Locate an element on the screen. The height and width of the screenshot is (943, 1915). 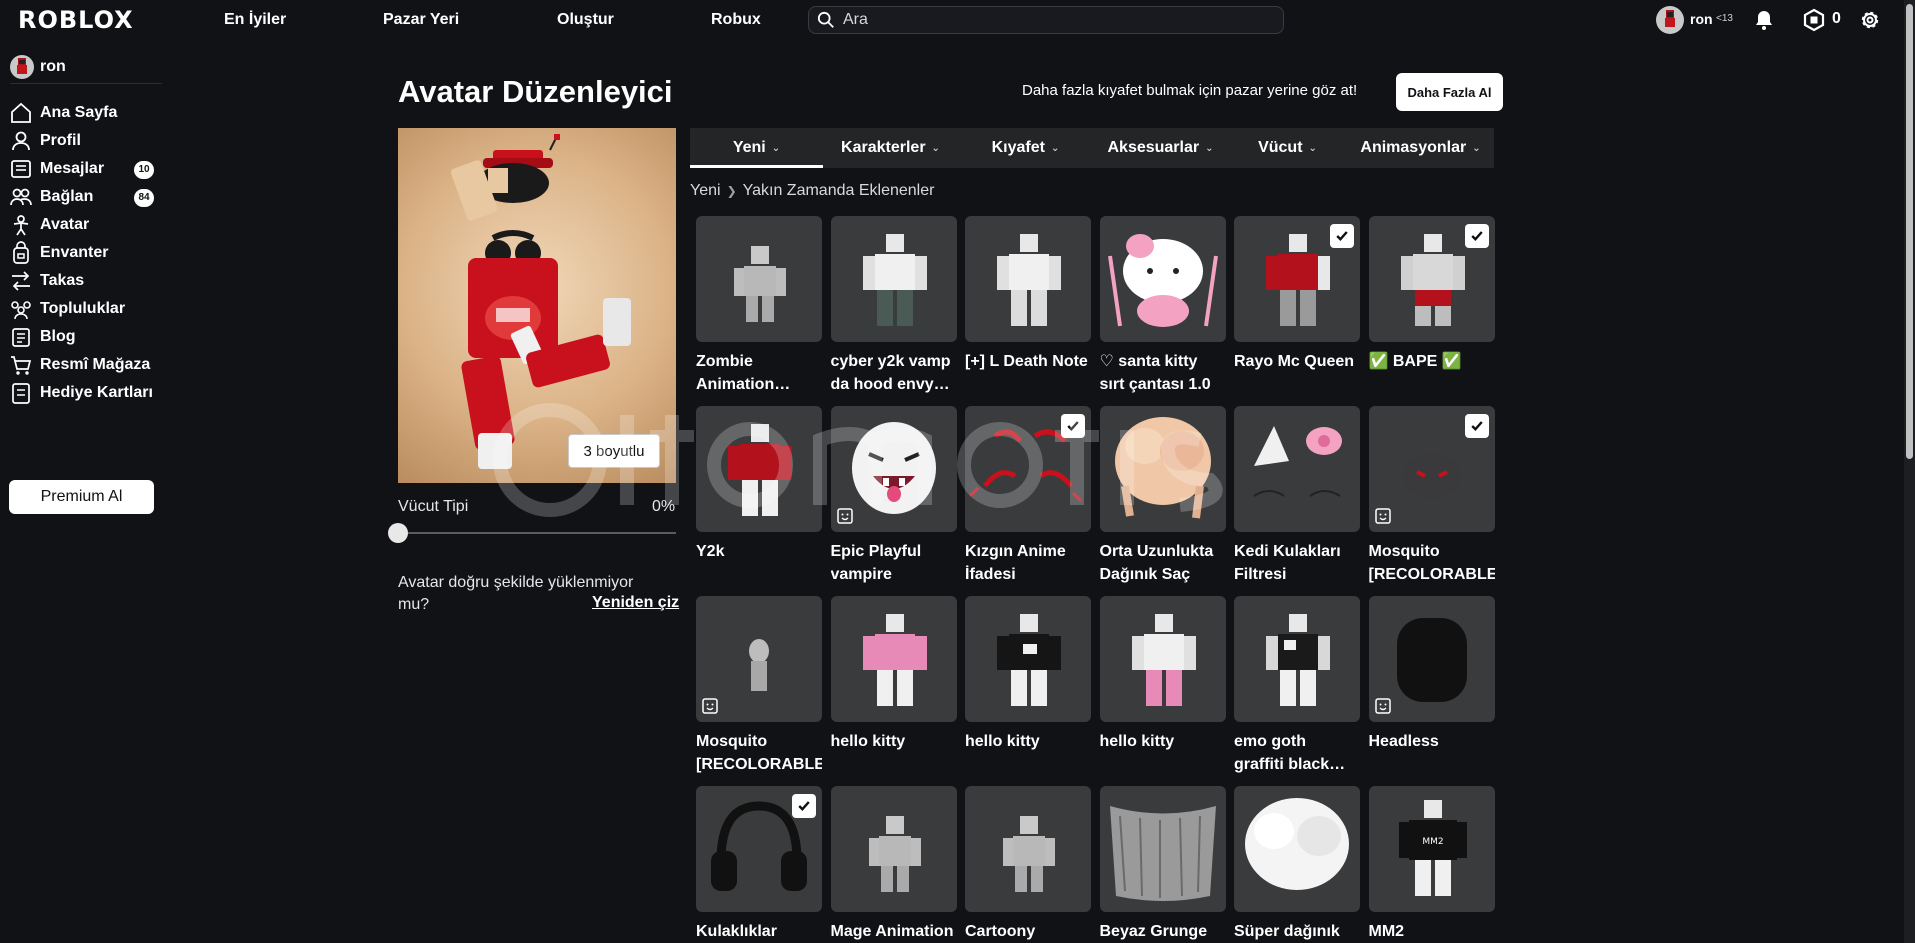
sidebar-user: ron is located at coordinates (86, 67).